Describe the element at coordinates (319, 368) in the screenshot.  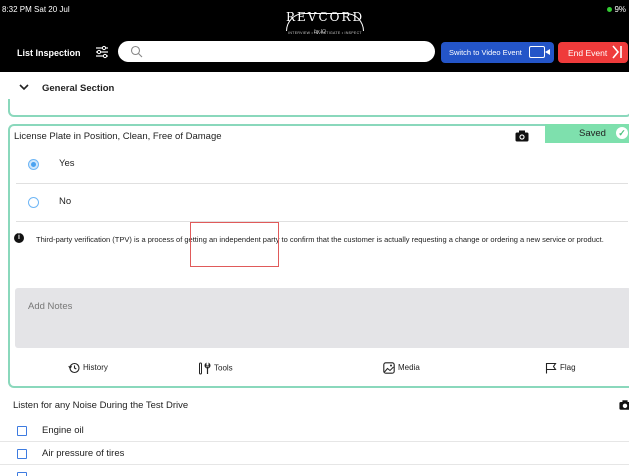
I see `question-toolbar: History Tools Media Flag` at that location.